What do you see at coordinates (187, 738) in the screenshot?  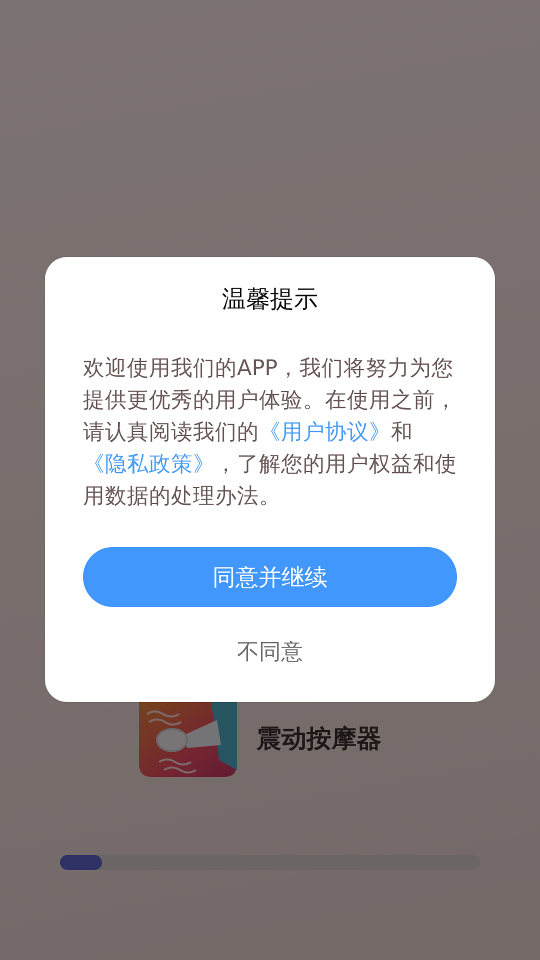 I see `app-icon` at bounding box center [187, 738].